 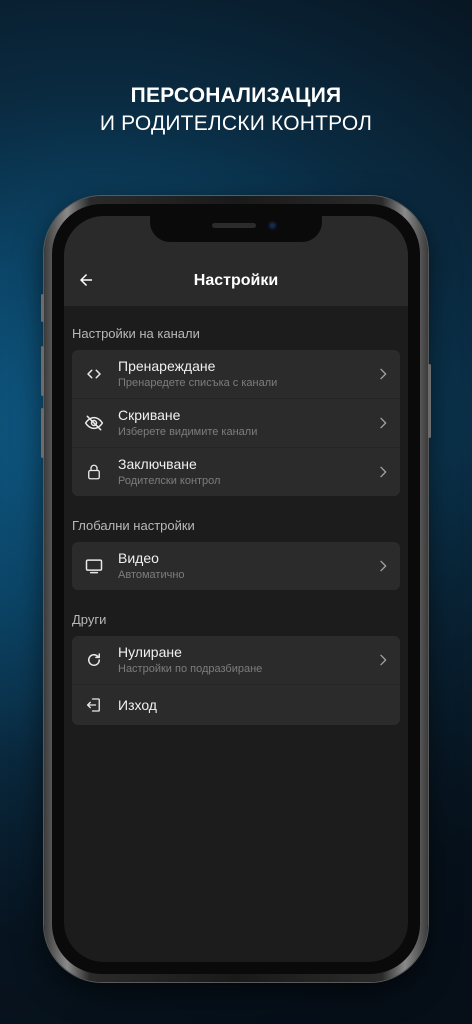 What do you see at coordinates (236, 95) in the screenshot?
I see `headline-line-1: ПЕРСОНАЛИЗАЦИЯ` at bounding box center [236, 95].